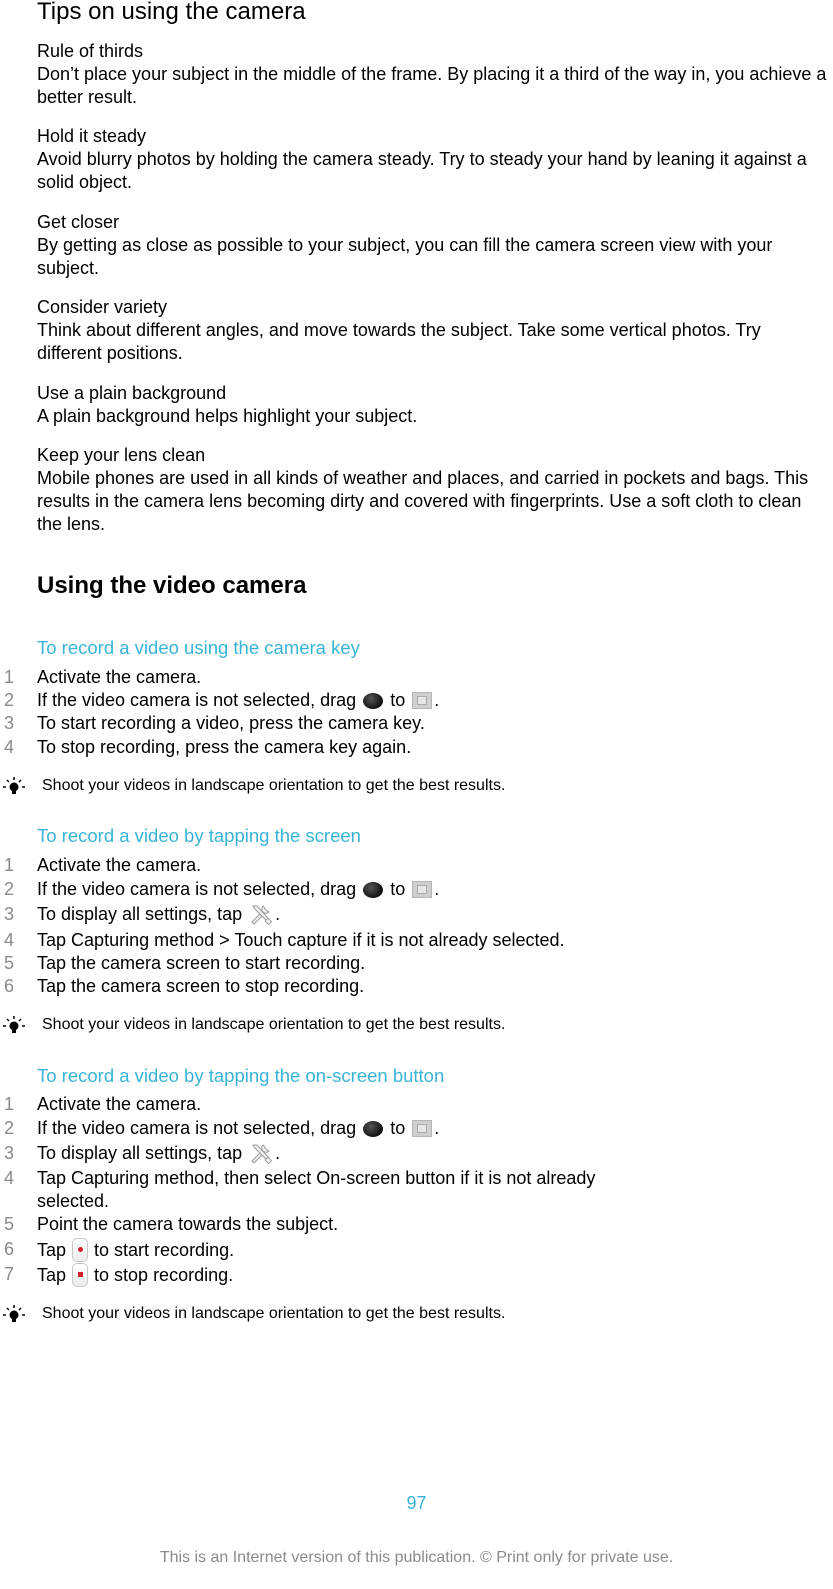 This screenshot has width=833, height=1589. Describe the element at coordinates (172, 585) in the screenshot. I see `video-section-title: Using the video camera` at that location.